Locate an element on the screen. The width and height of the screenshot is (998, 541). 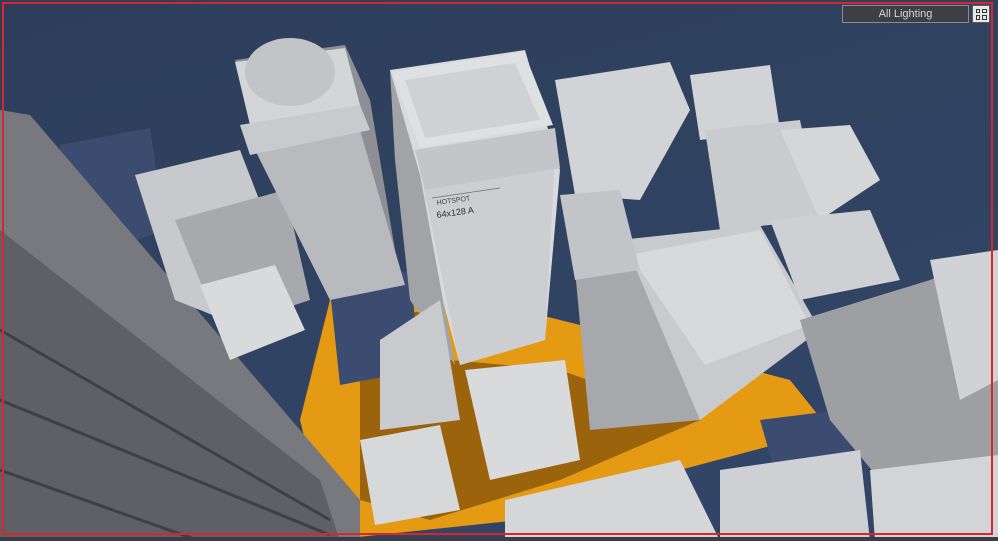
block-bottom-right is located at coordinates (795, 495).